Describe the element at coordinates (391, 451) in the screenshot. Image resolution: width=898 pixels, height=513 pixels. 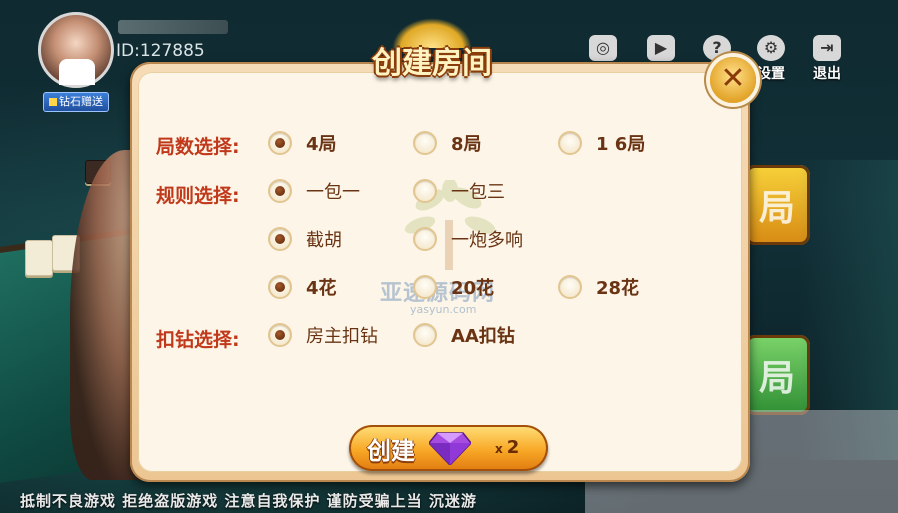
I see `create-button-label: 创建` at that location.